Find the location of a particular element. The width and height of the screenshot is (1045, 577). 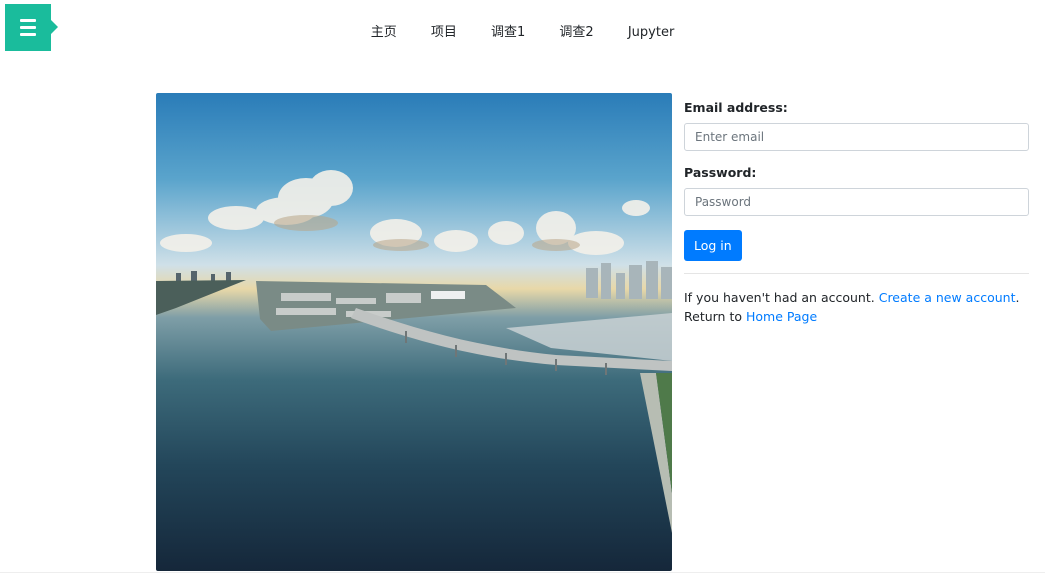

nav-item-home: 主页 is located at coordinates (384, 32).